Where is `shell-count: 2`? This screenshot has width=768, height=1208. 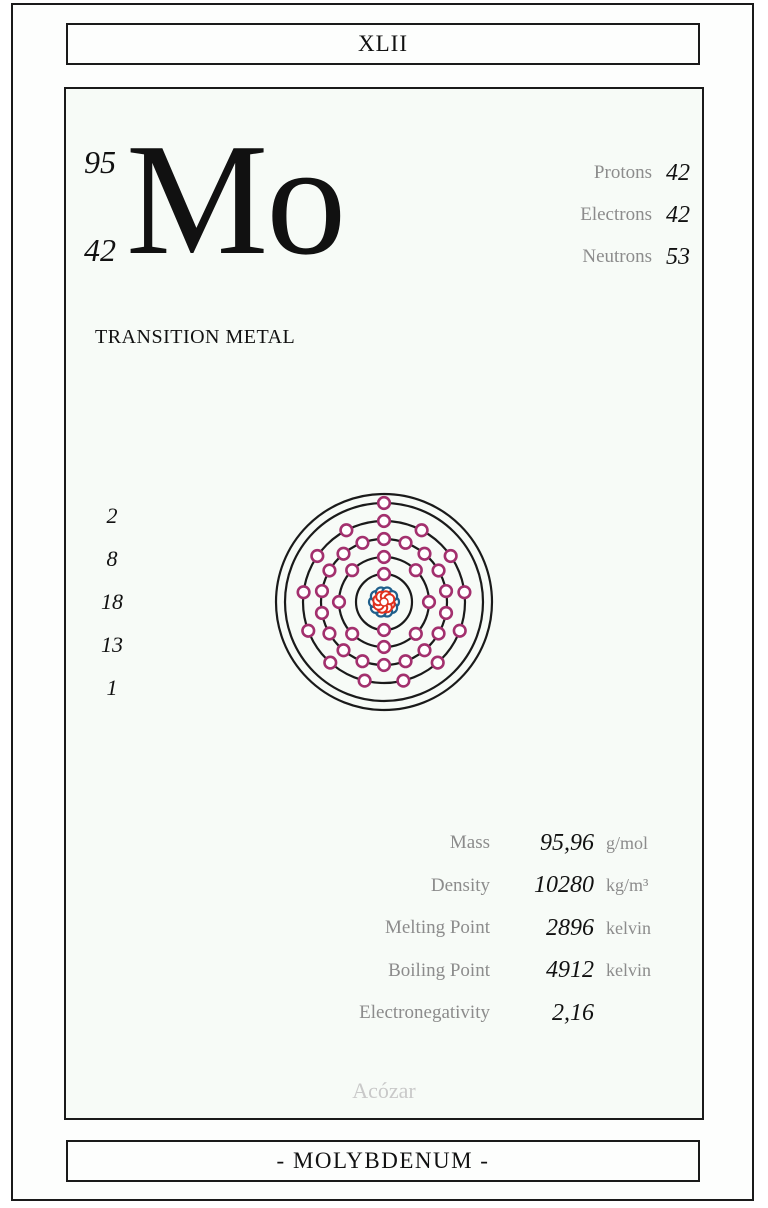
shell-count: 2 is located at coordinates (112, 515).